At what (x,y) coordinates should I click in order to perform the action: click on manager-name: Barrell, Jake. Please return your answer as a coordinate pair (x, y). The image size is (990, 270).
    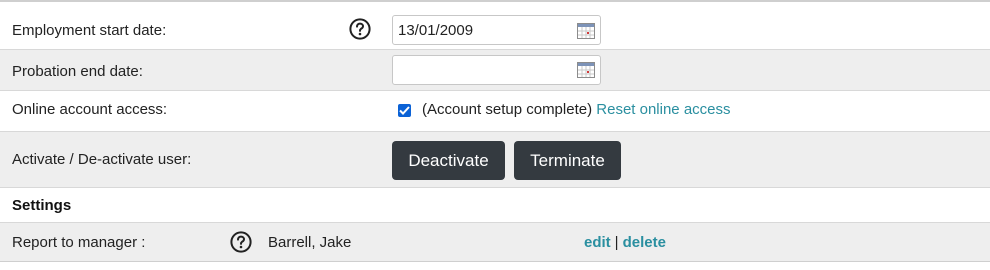
    Looking at the image, I should click on (310, 242).